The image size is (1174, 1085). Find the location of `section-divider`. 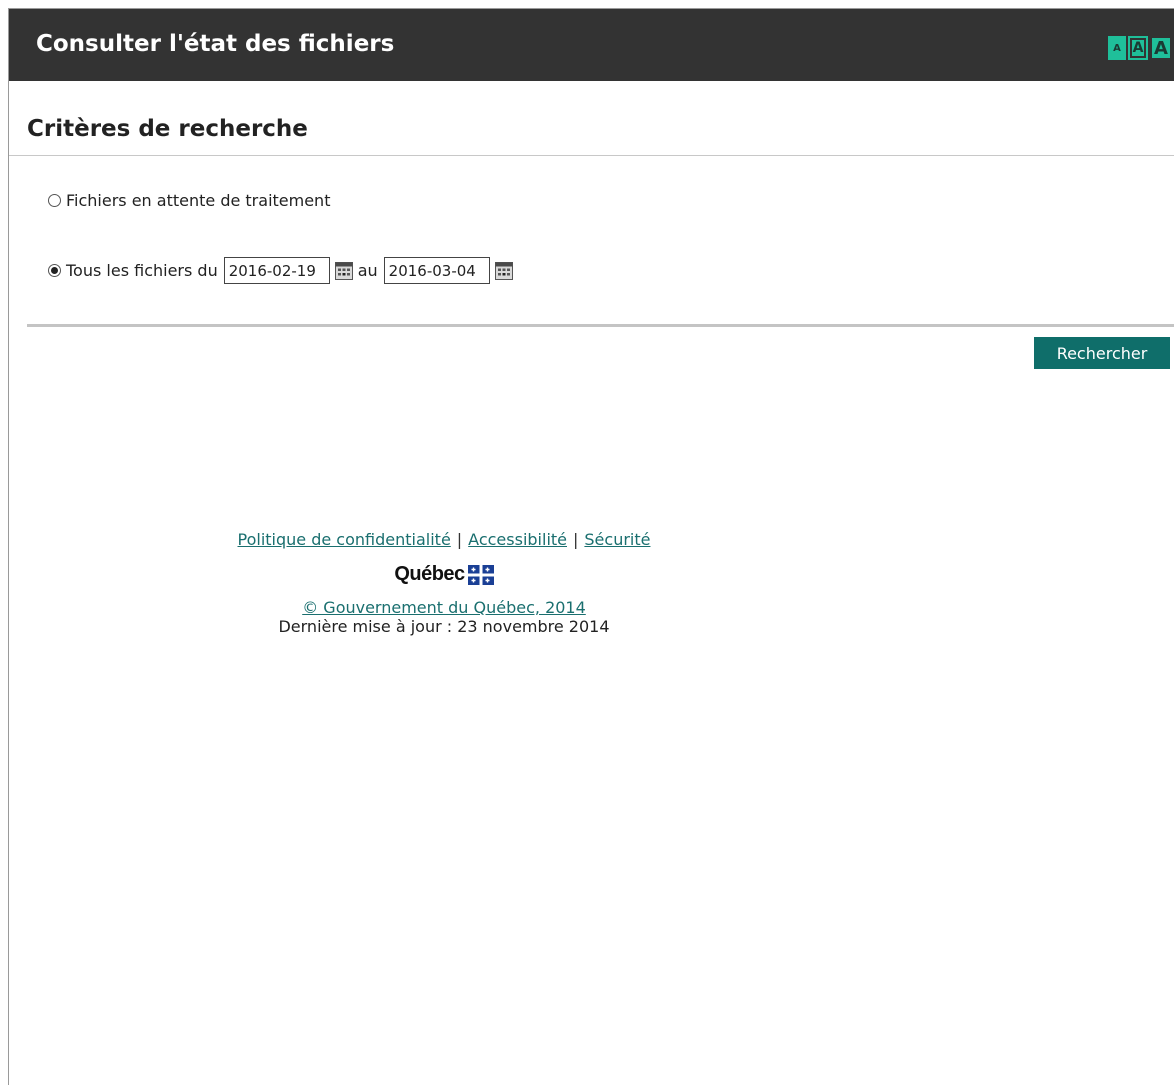

section-divider is located at coordinates (591, 155).